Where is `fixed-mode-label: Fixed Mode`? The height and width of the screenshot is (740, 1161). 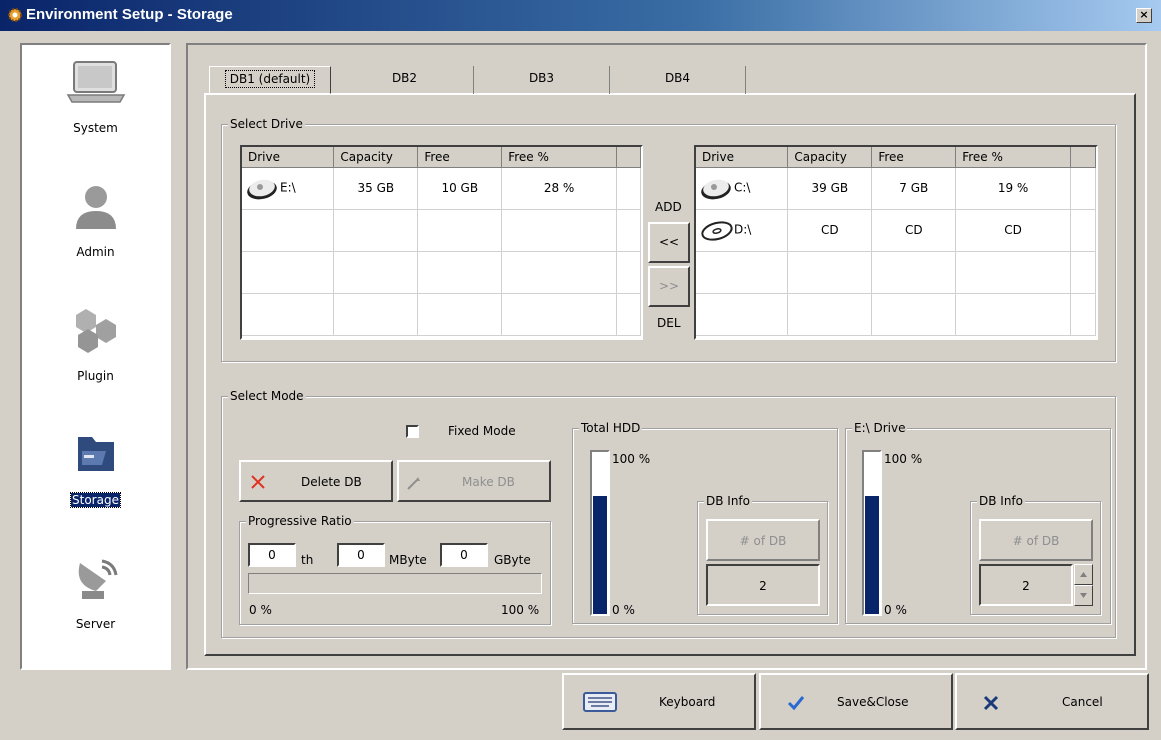
fixed-mode-label: Fixed Mode is located at coordinates (482, 431).